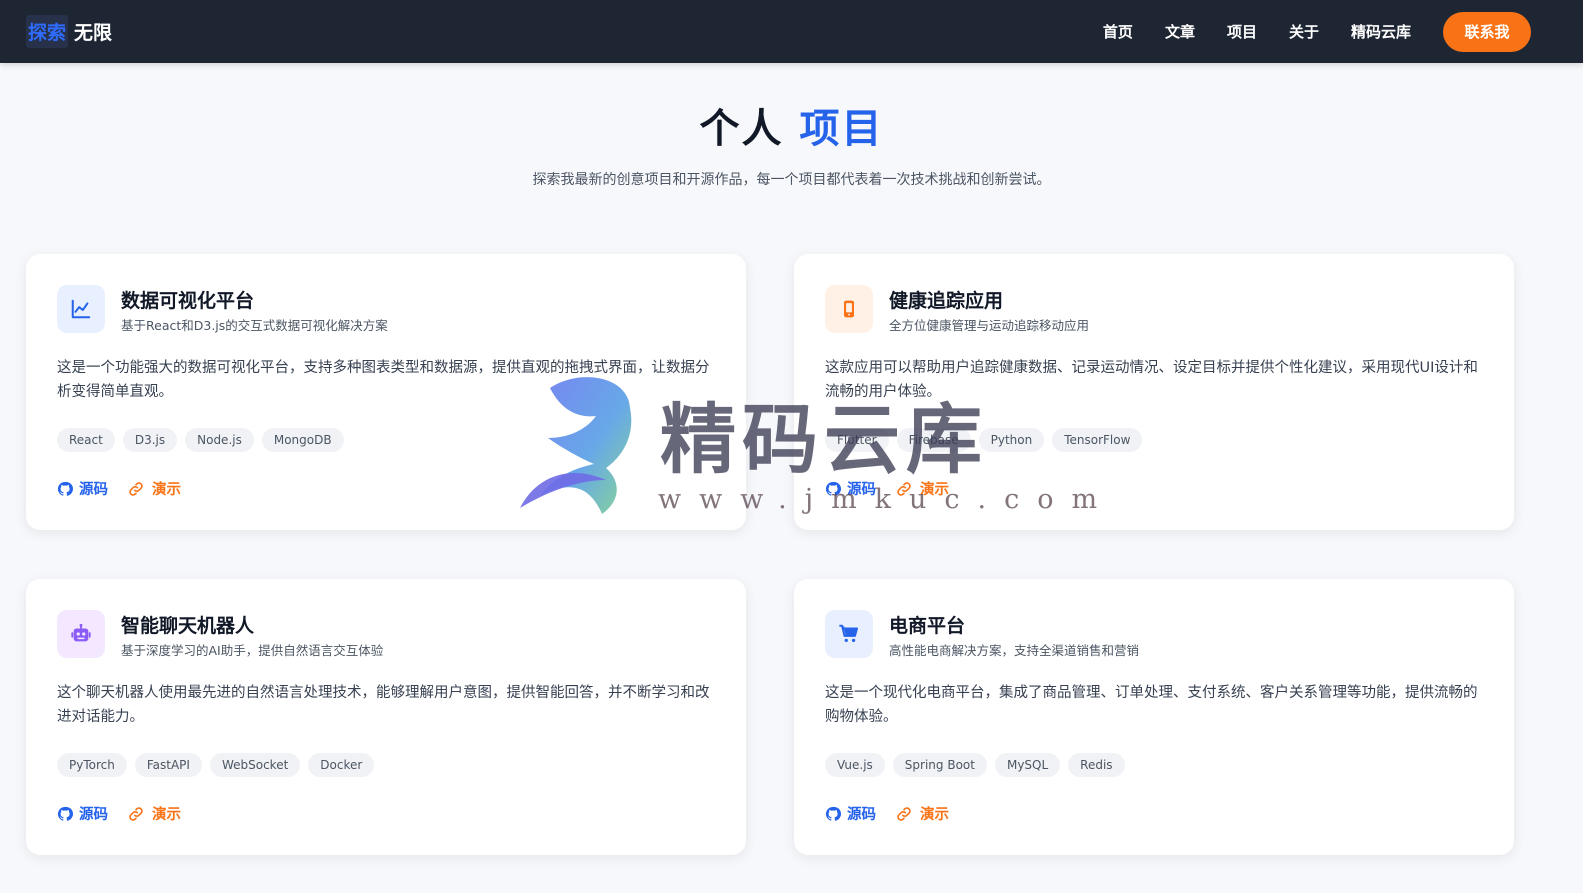 The width and height of the screenshot is (1583, 893). I want to click on page-title-accent: 项目, so click(841, 129).